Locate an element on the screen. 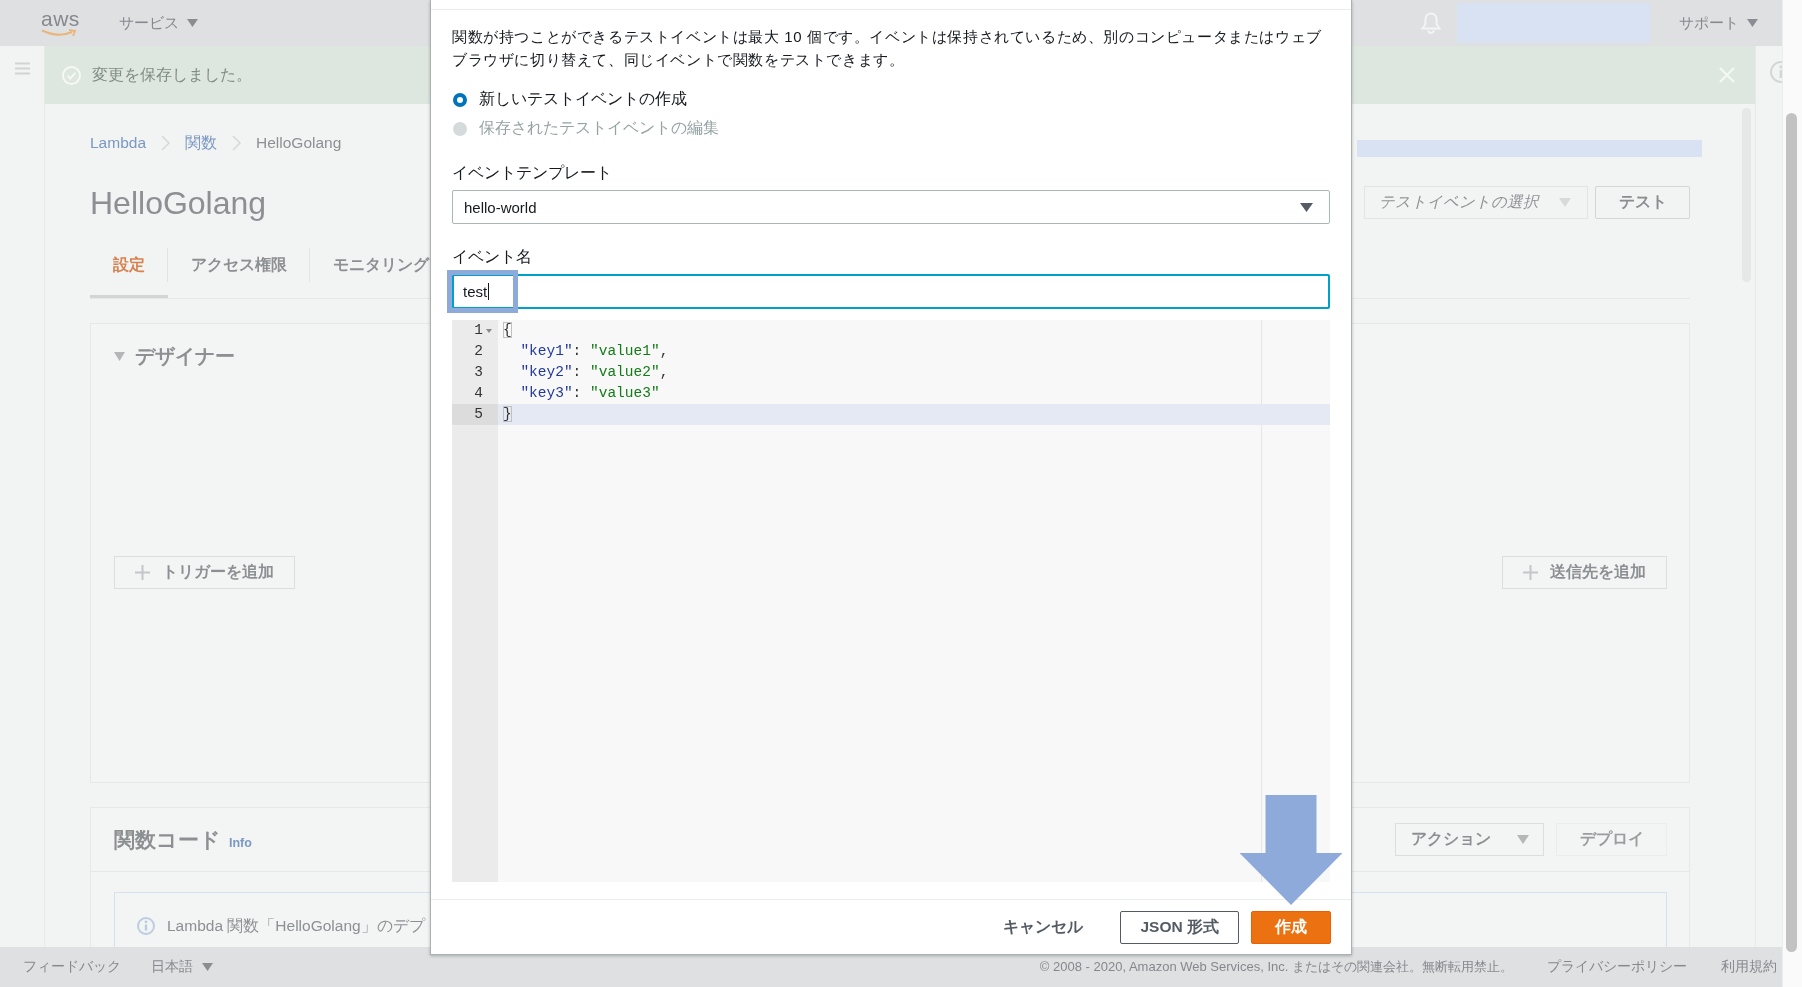 The width and height of the screenshot is (1802, 987). language-menu: 日本語 is located at coordinates (182, 967).